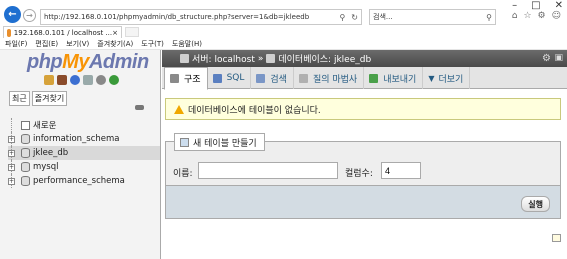 The height and width of the screenshot is (259, 567). Describe the element at coordinates (132, 32) in the screenshot. I see `new-tab-button` at that location.